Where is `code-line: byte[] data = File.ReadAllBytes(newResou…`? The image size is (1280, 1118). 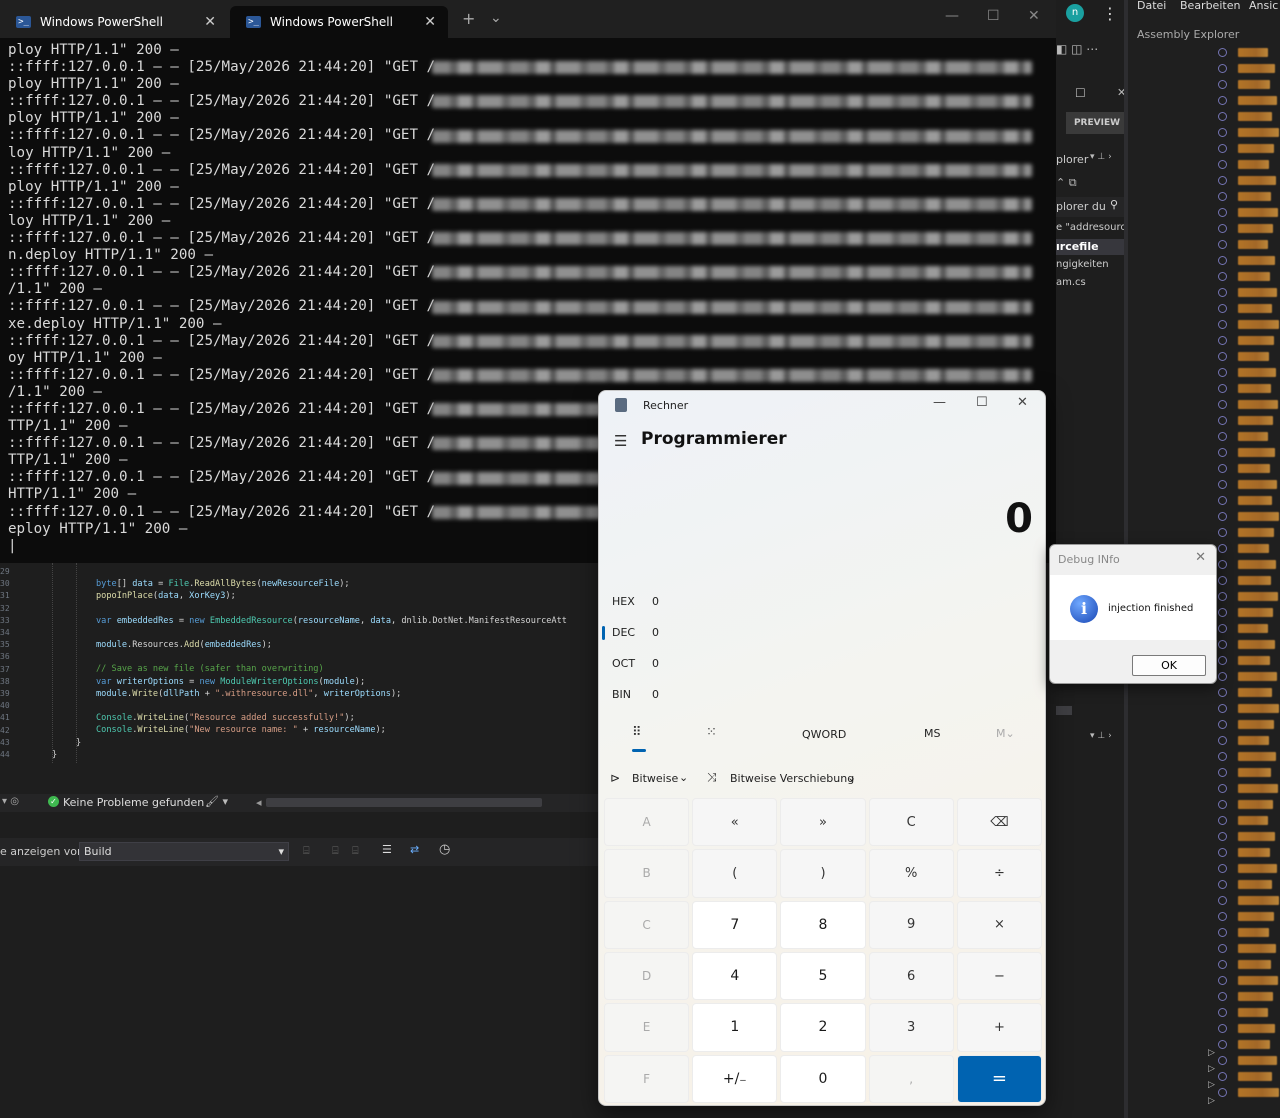
code-line: byte[] data = File.ReadAllBytes(newResou… is located at coordinates (223, 584).